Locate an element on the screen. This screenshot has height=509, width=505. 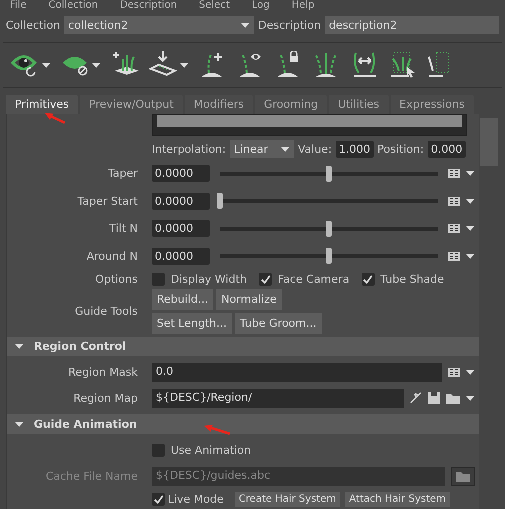
field-label: Region Mask is located at coordinates (103, 372).